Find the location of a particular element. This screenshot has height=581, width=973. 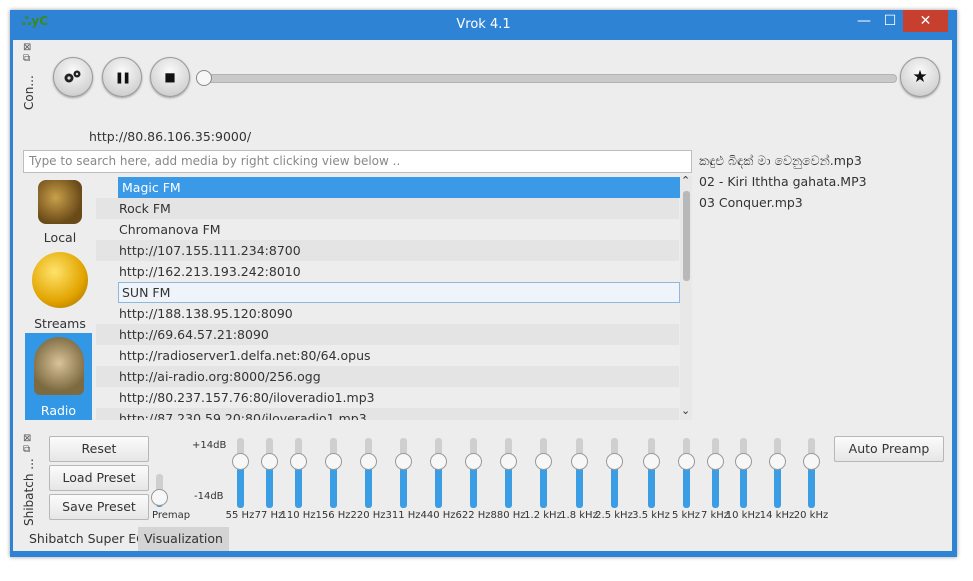

eq-band-slider-3.5-khz is located at coordinates (651, 473).